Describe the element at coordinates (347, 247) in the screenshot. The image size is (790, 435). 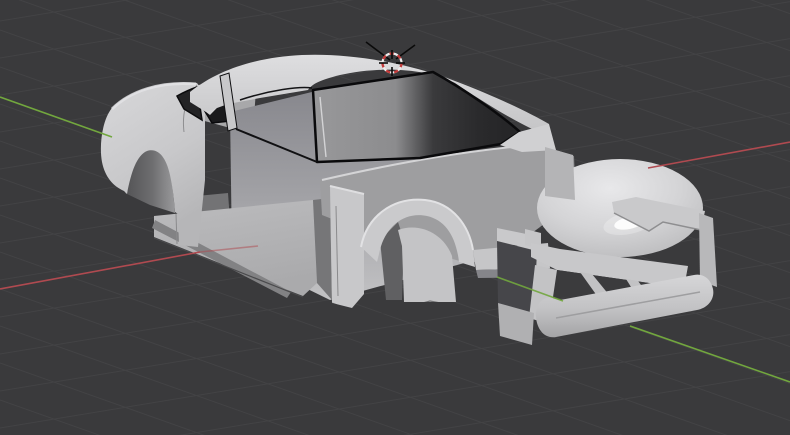
I see `car-firewall-panel` at that location.